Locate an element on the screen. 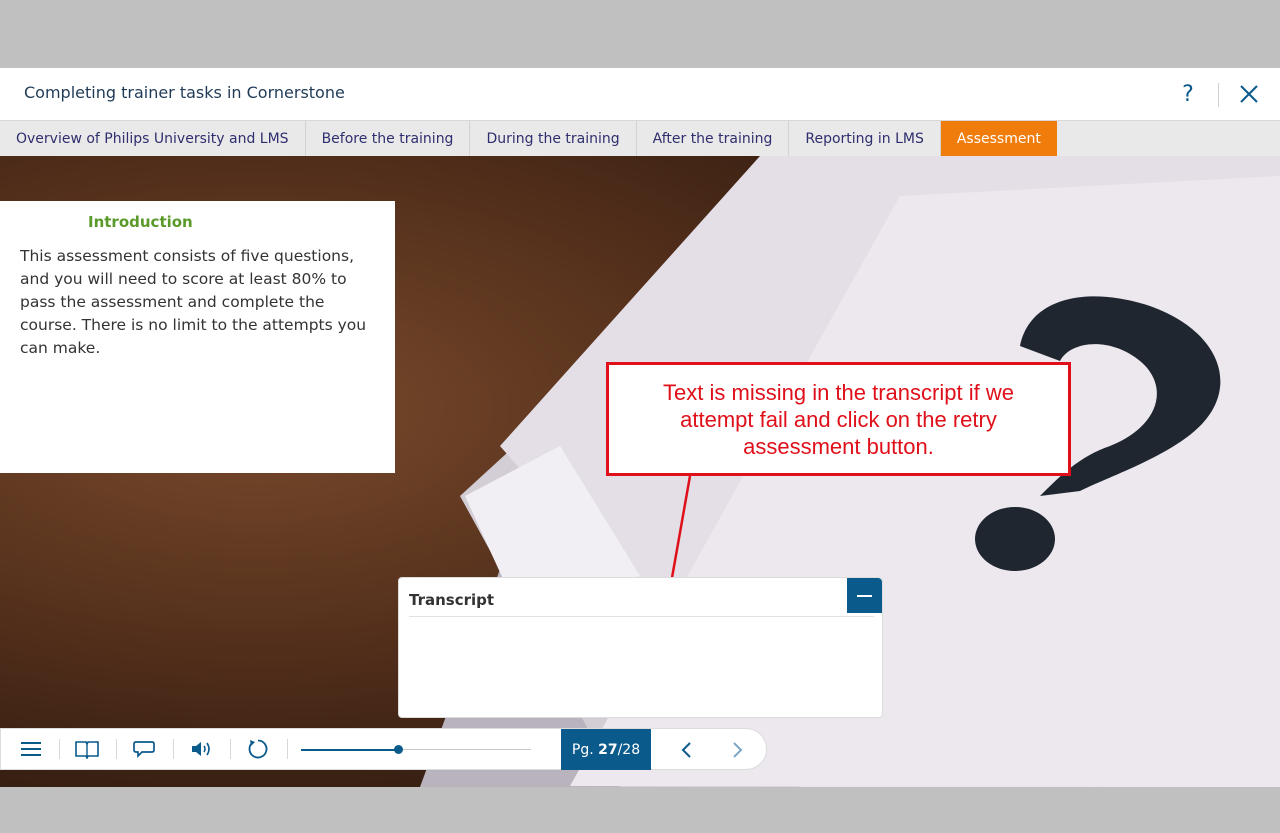  minus-icon is located at coordinates (864, 595).